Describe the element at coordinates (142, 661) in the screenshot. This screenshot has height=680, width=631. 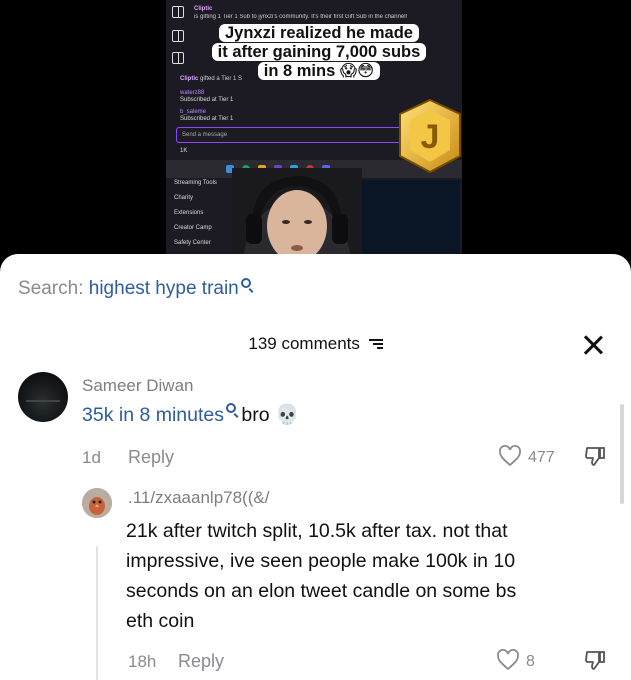
I see `comment-time: 18h` at that location.